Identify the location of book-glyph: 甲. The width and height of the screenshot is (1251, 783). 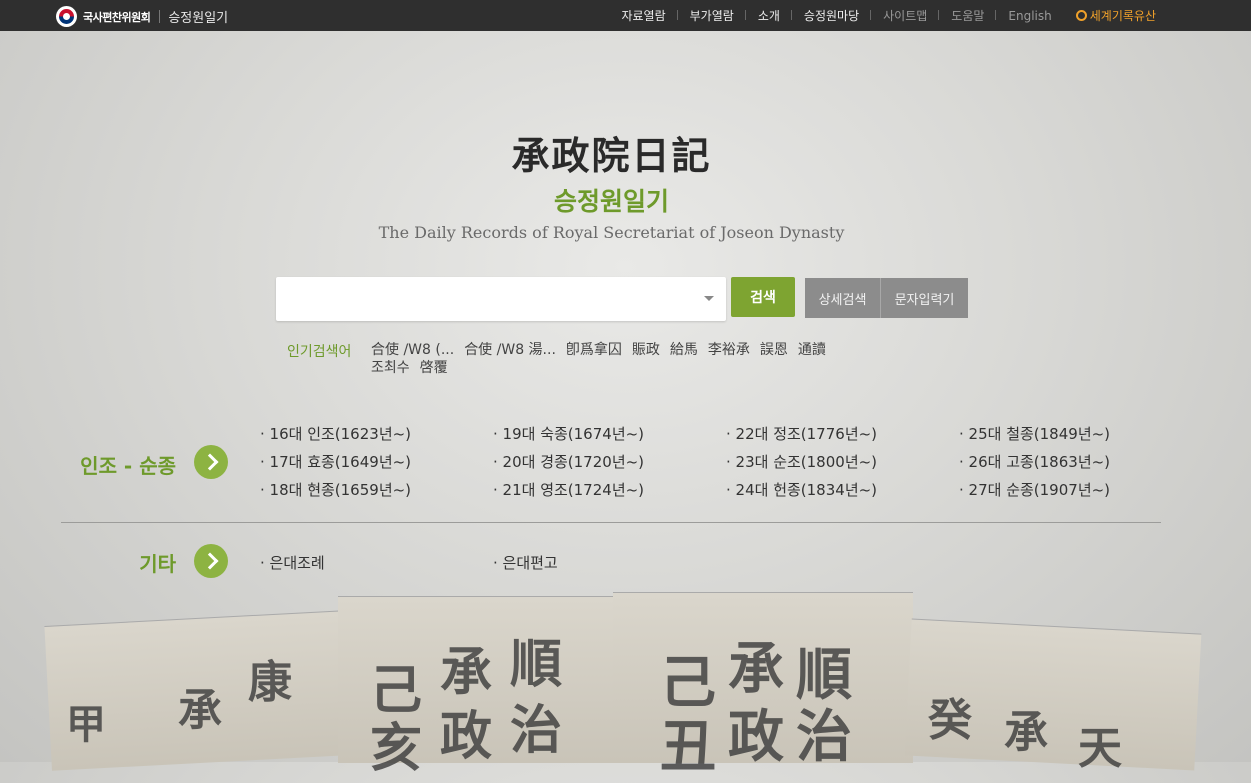
(86, 724).